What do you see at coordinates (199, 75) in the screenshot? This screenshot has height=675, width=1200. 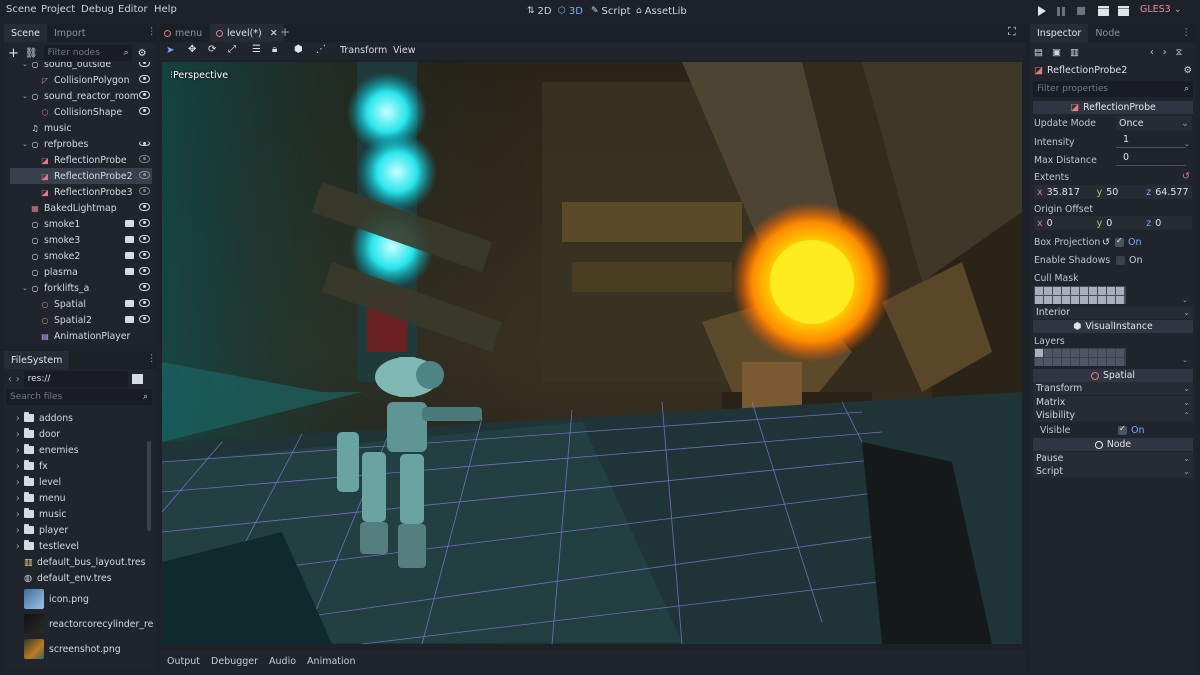 I see `perspective-label: ⁝Perspective` at bounding box center [199, 75].